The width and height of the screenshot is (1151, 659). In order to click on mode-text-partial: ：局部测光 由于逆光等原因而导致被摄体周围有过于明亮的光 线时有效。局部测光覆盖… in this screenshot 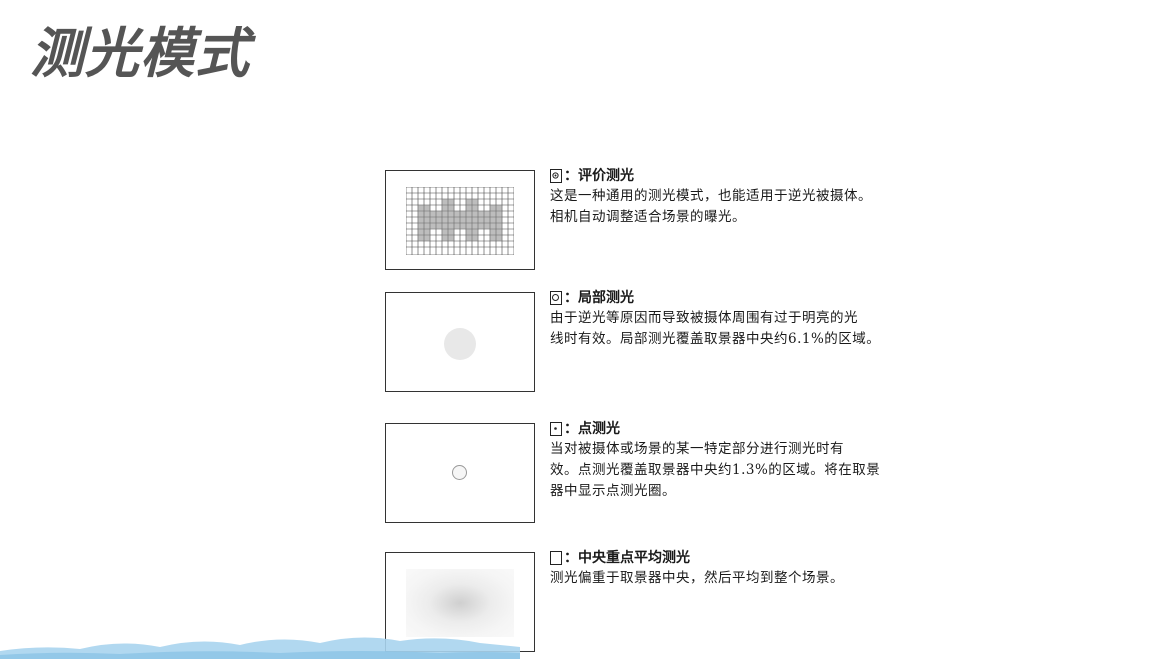, I will do `click(765, 319)`.